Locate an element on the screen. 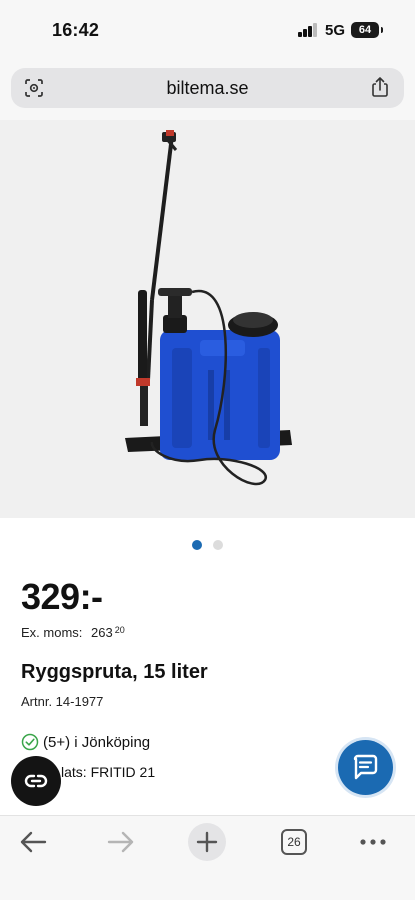  ellipsis-icon is located at coordinates (373, 842).